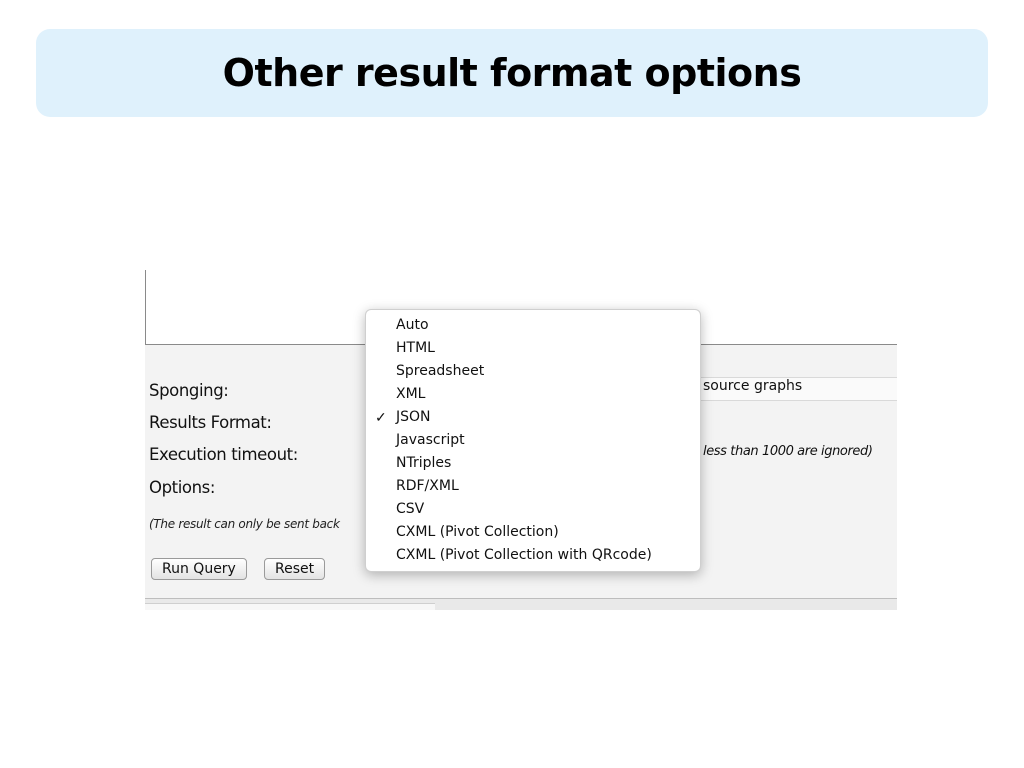 This screenshot has height=768, width=1024. Describe the element at coordinates (413, 417) in the screenshot. I see `format-option-json: JSON` at that location.